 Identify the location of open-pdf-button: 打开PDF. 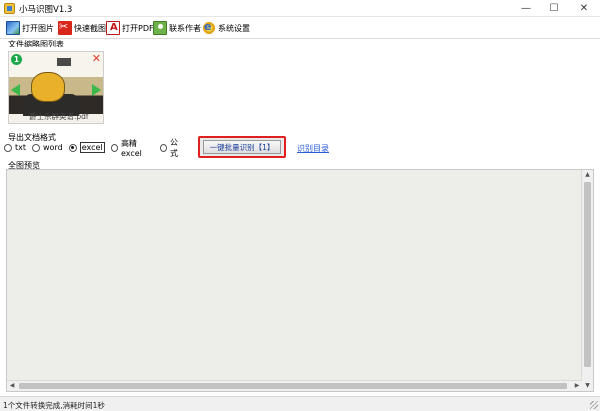
(130, 28).